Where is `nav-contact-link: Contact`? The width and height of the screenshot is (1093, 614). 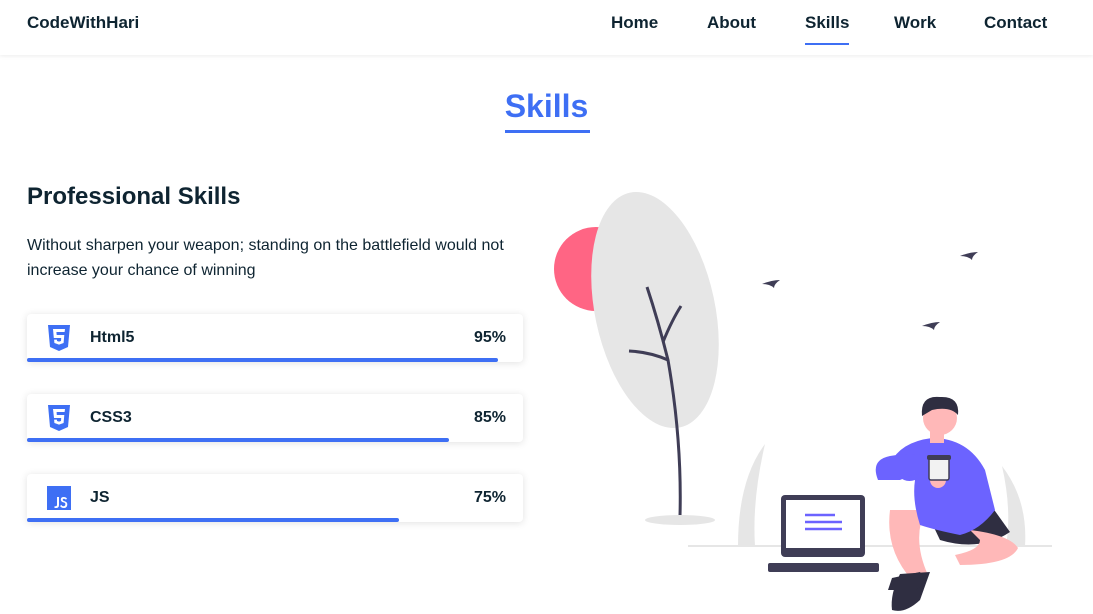 nav-contact-link: Contact is located at coordinates (1015, 23).